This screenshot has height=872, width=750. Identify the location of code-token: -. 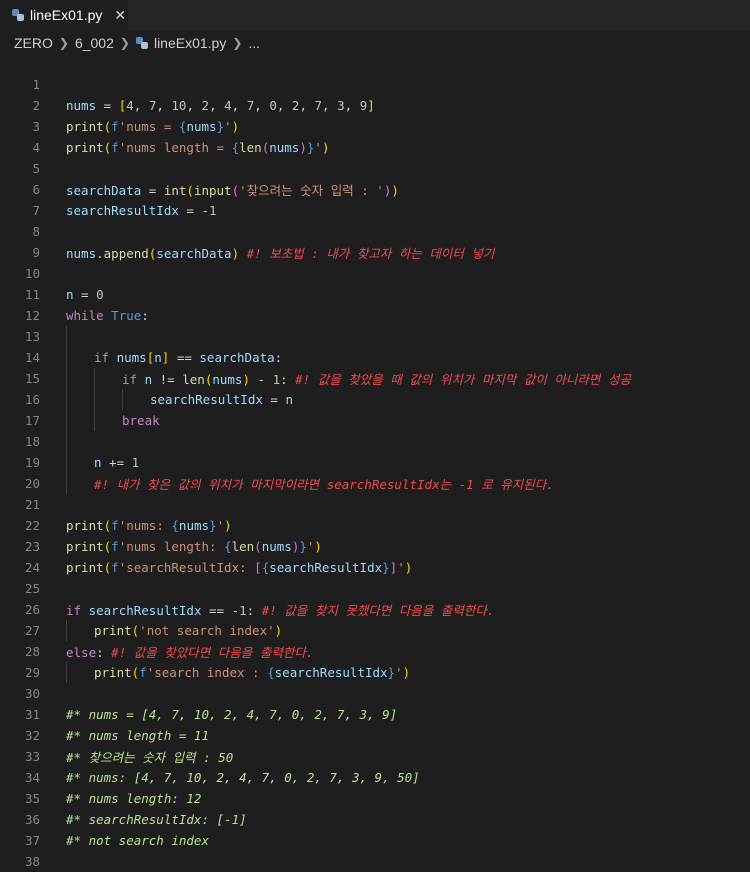
(261, 379).